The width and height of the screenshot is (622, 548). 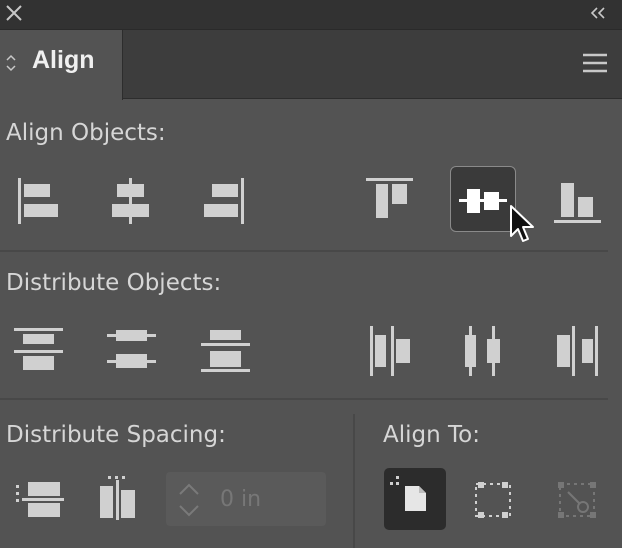 I want to click on align-bottom-edges-button, so click(x=577, y=201).